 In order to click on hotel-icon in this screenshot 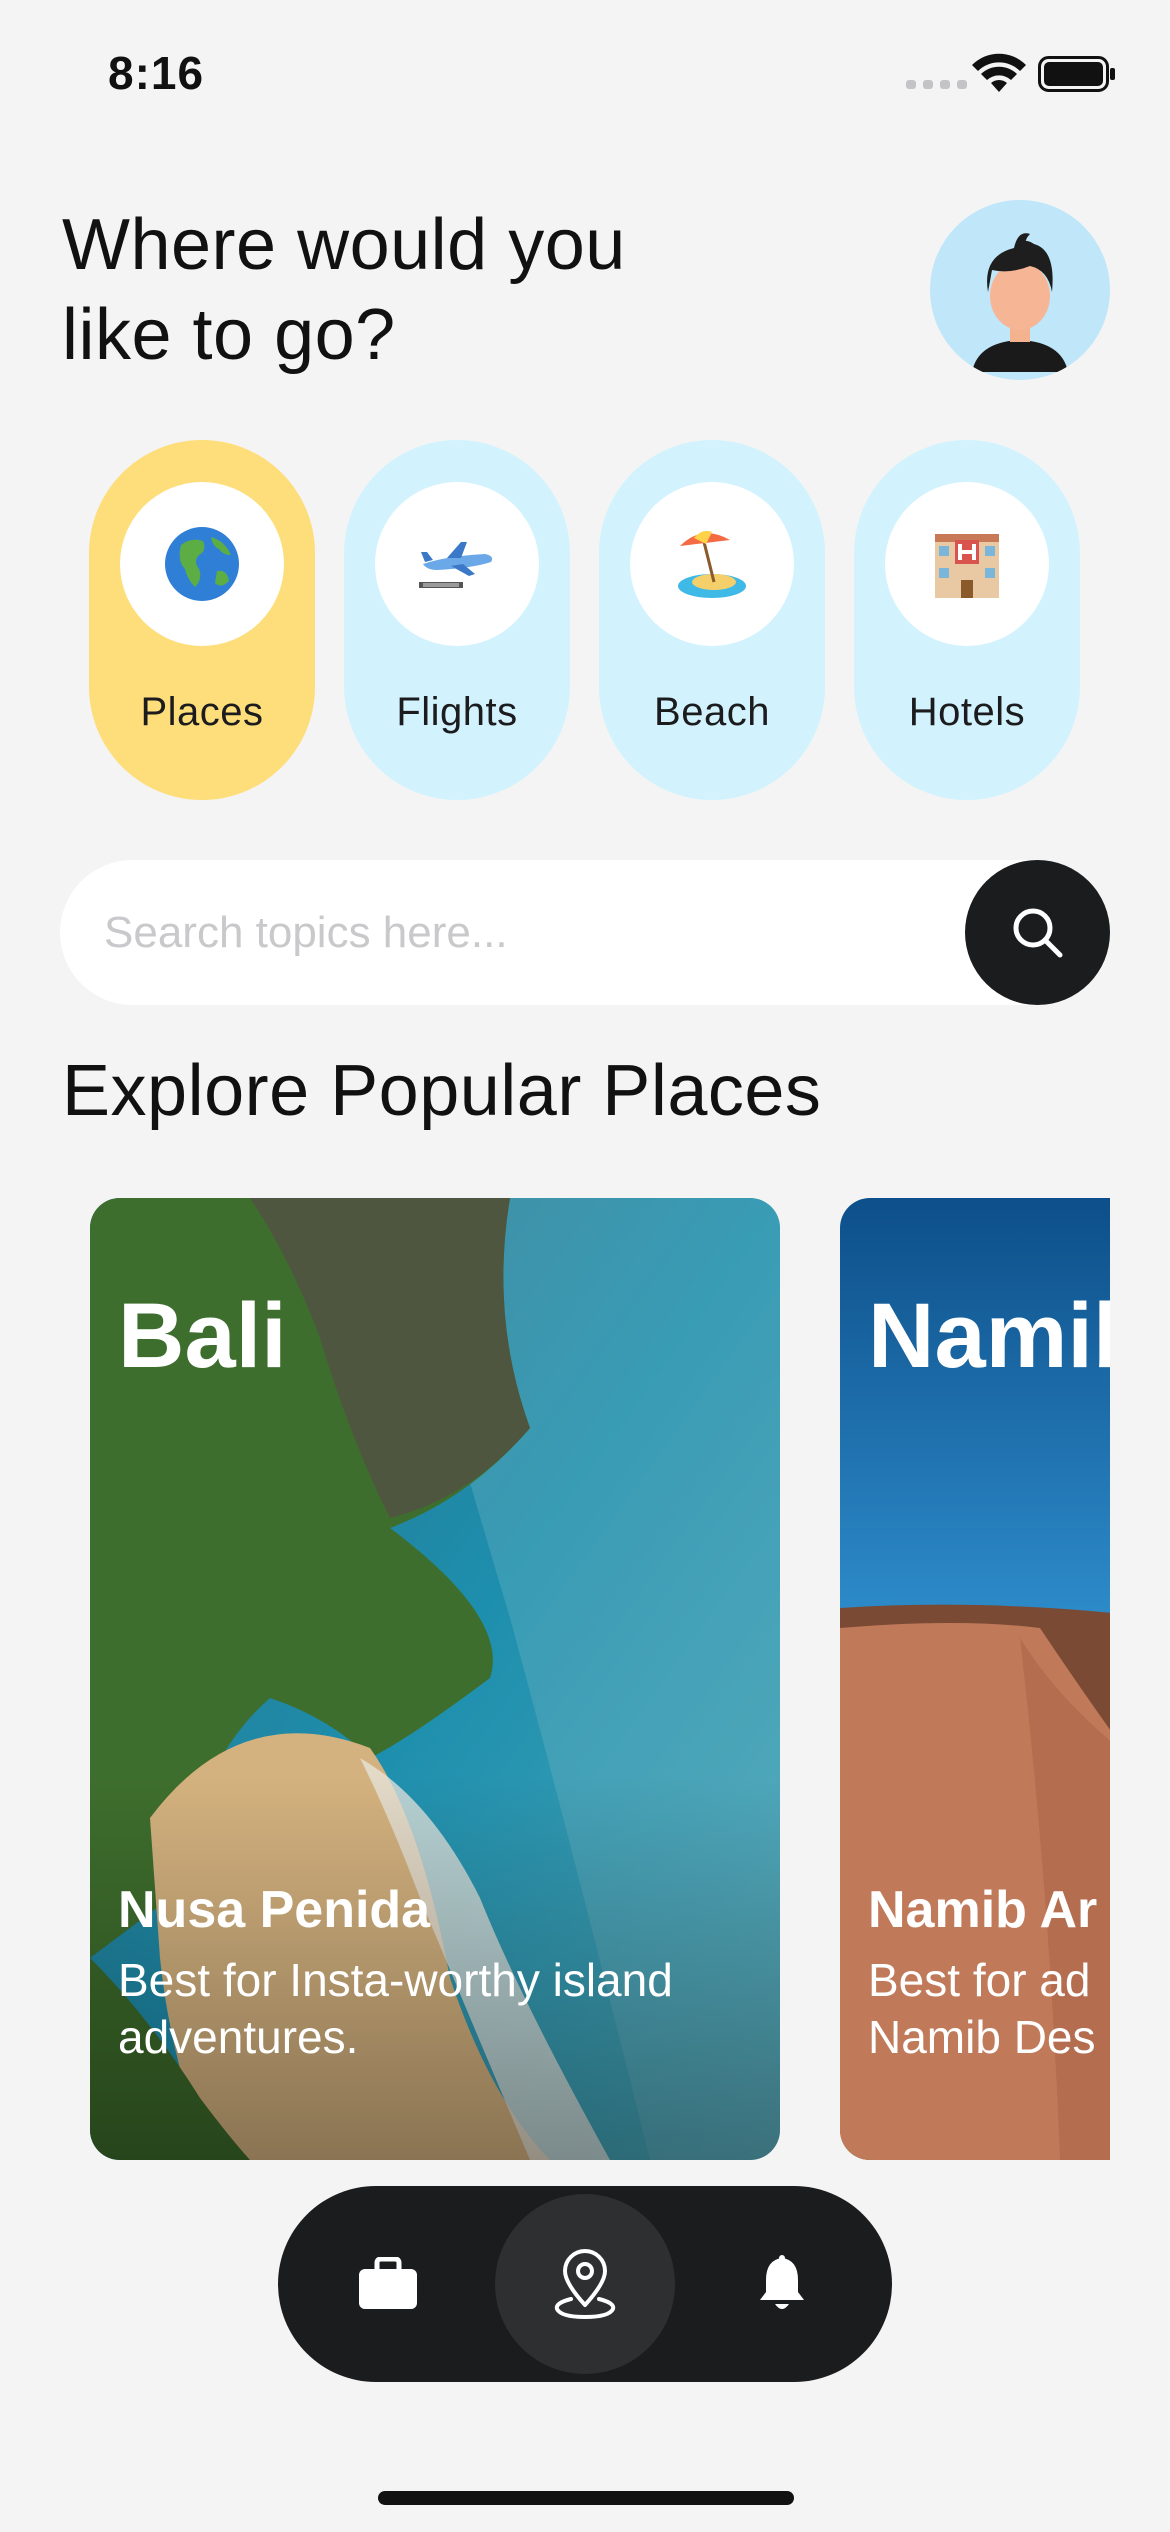, I will do `click(967, 566)`.